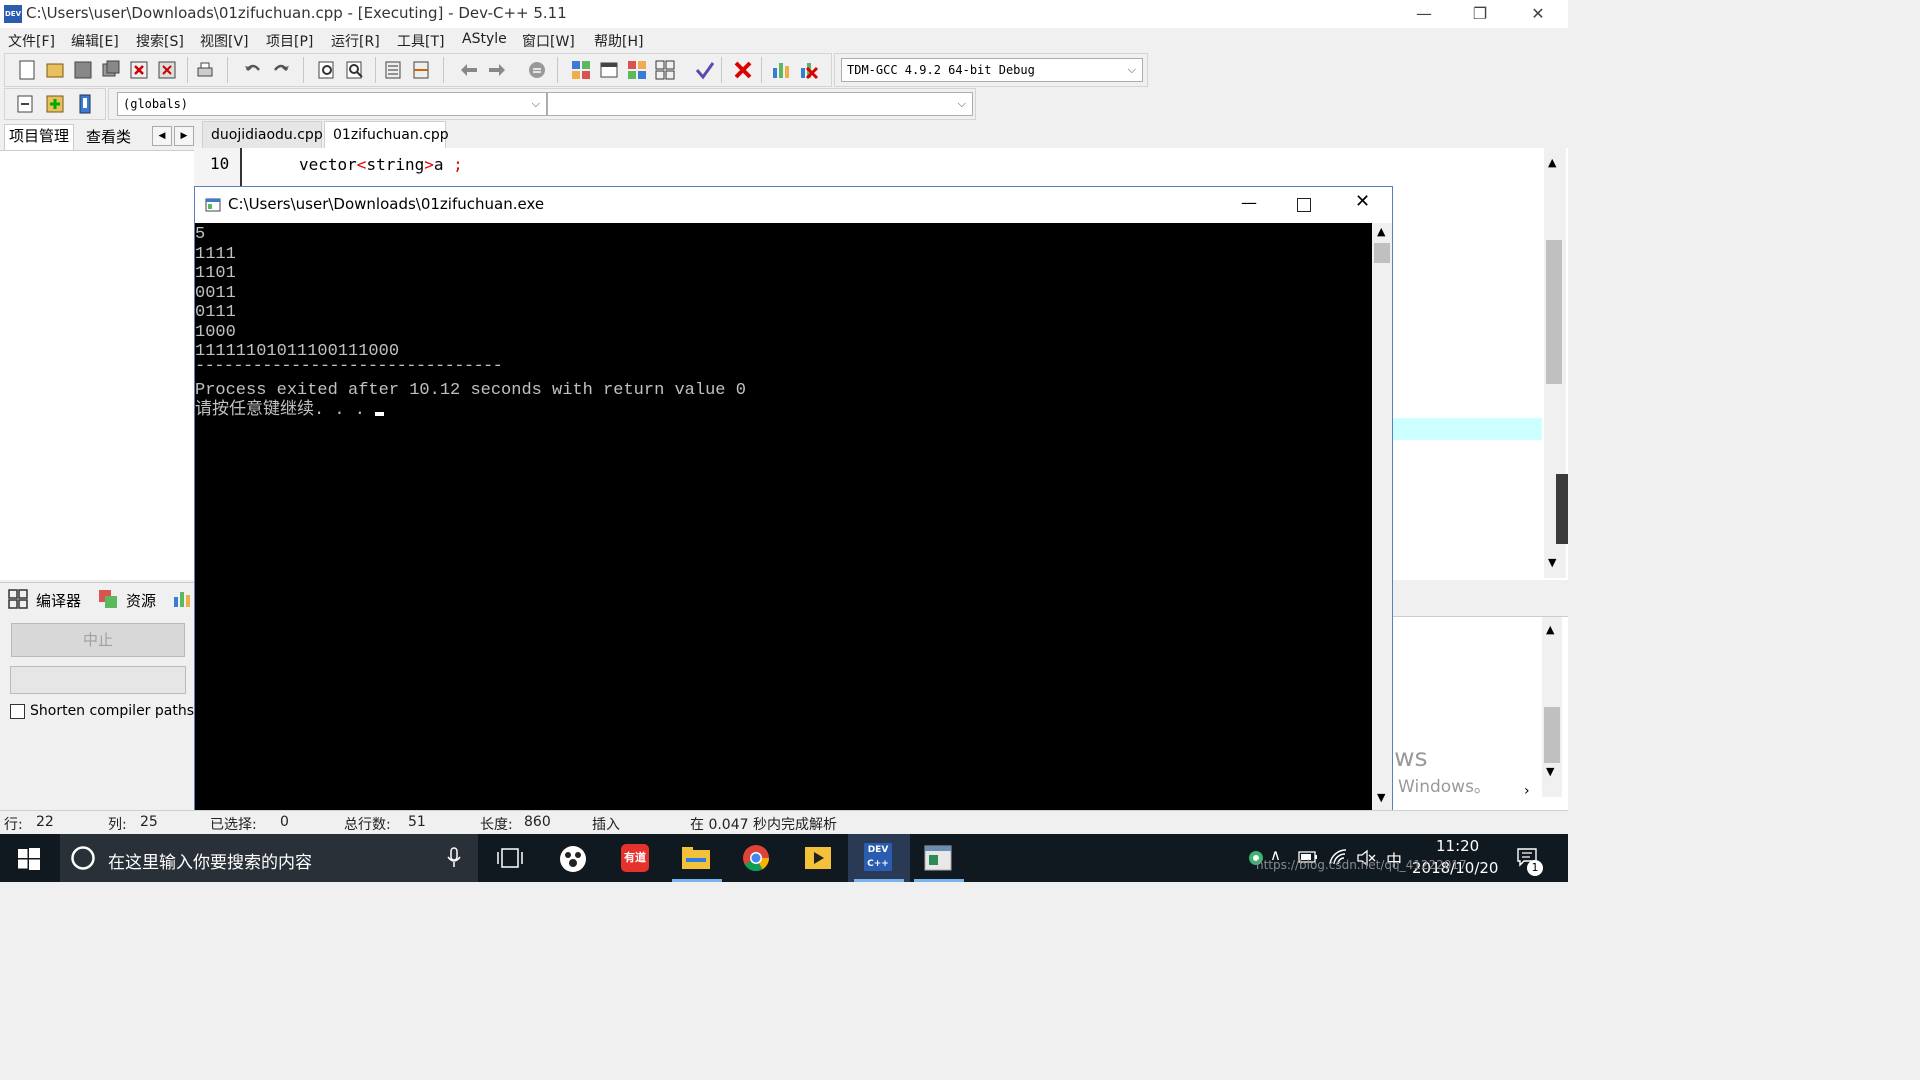  What do you see at coordinates (484, 39) in the screenshot?
I see `menu-astyle: AStyle` at bounding box center [484, 39].